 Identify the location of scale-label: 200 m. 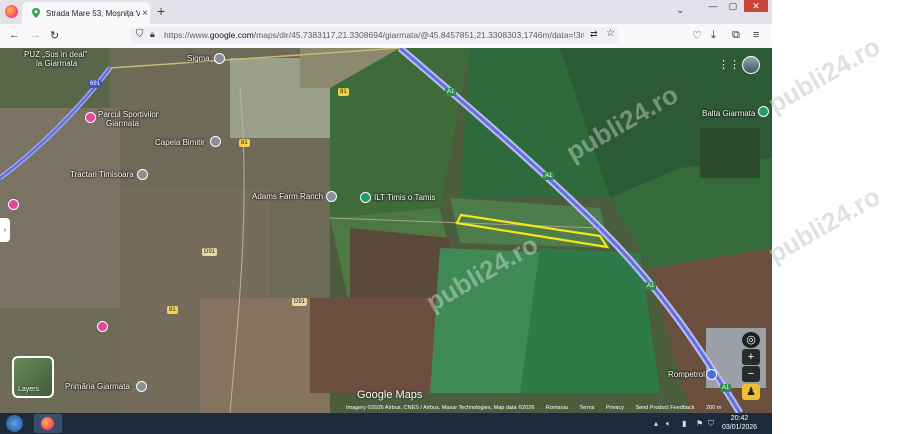
(713, 408).